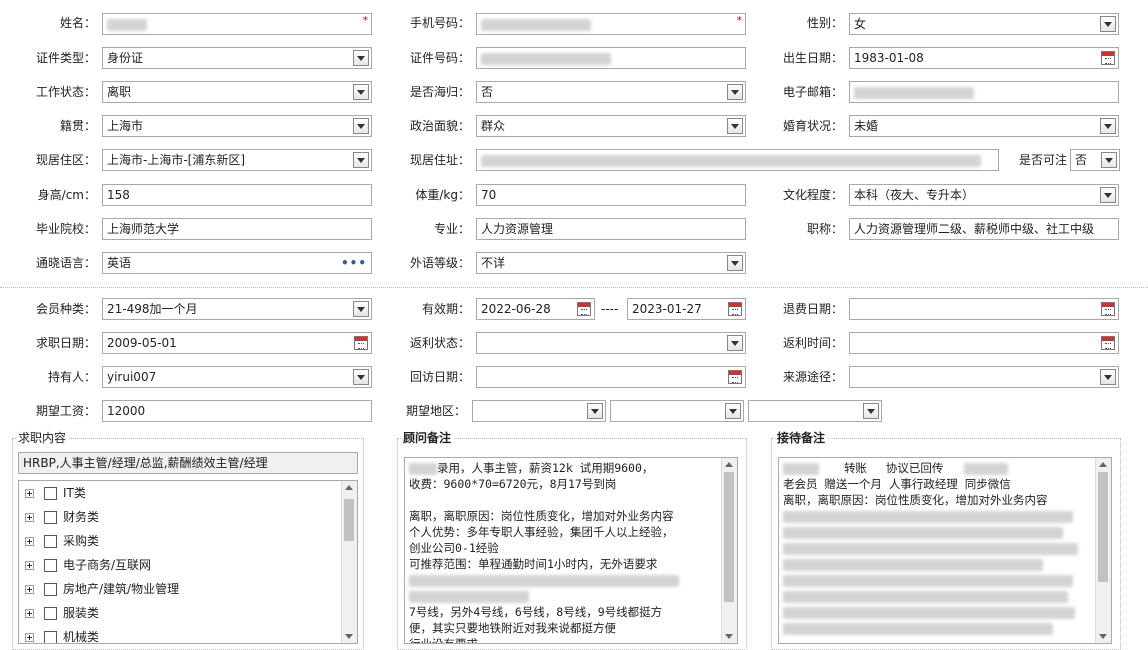 The height and width of the screenshot is (650, 1148). What do you see at coordinates (611, 126) in the screenshot?
I see `political-select: 群众` at bounding box center [611, 126].